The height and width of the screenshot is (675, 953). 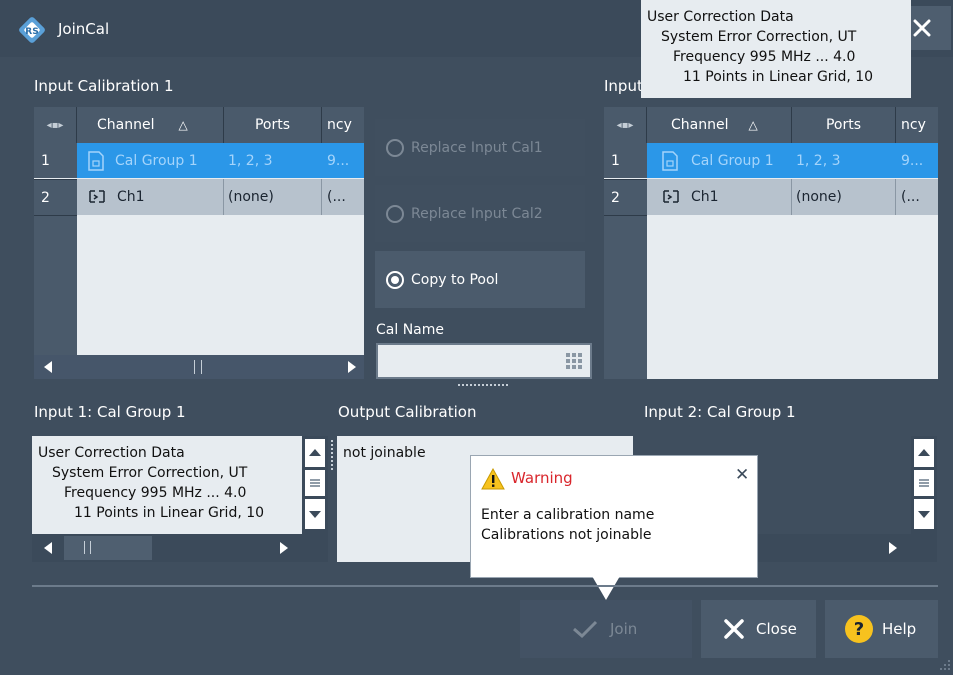 I want to click on keypad-icon, so click(x=574, y=361).